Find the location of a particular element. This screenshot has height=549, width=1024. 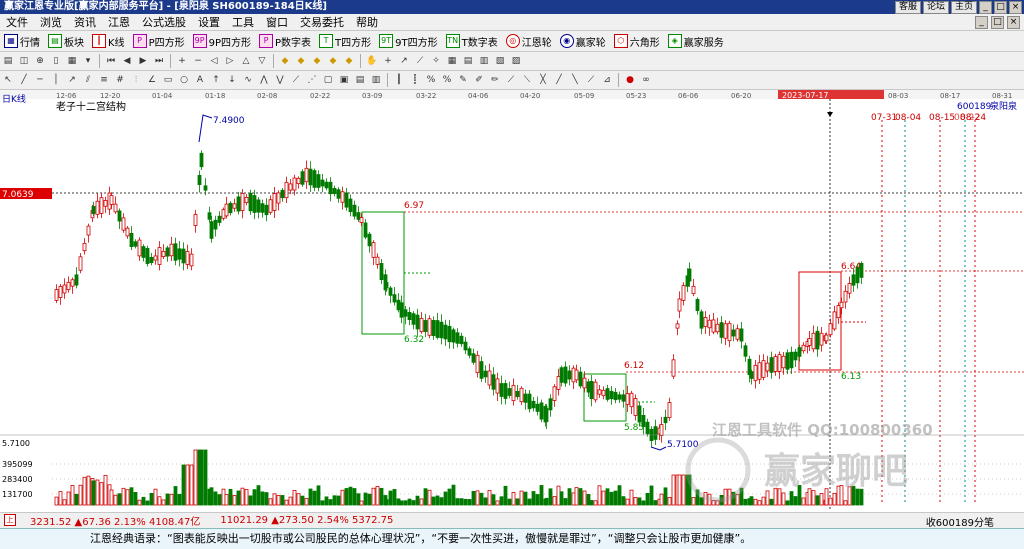

chart2-icon: ▥ is located at coordinates (484, 61).